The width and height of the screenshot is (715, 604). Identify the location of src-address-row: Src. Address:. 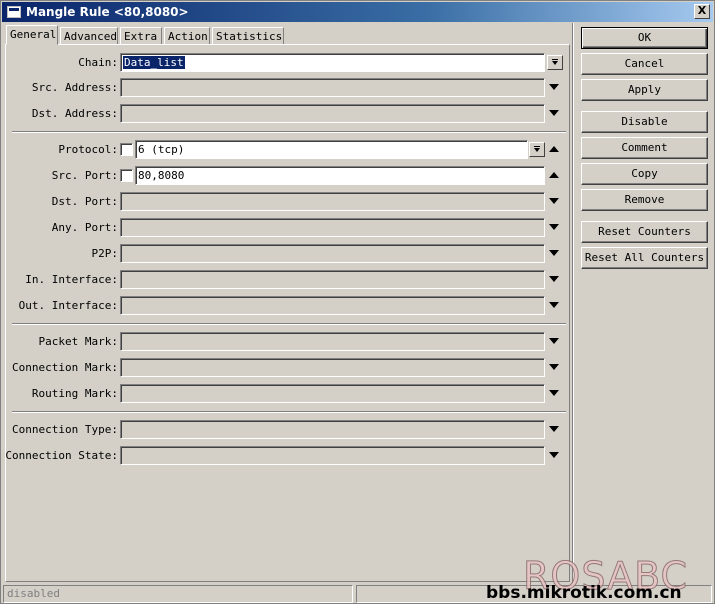
(288, 88).